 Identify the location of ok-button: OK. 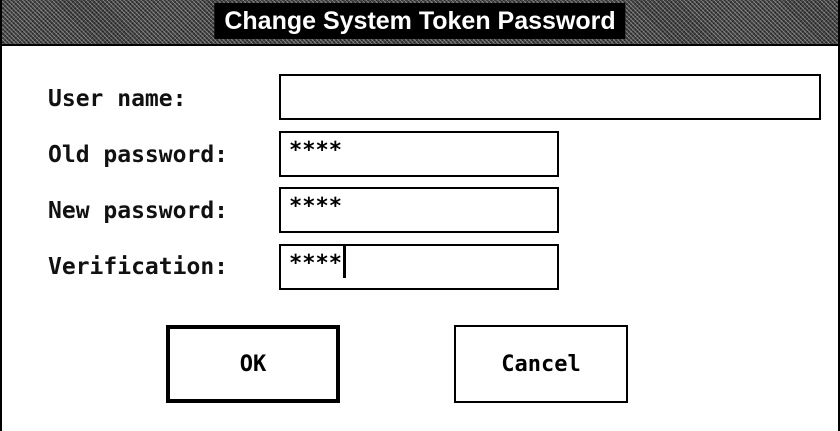
(253, 364).